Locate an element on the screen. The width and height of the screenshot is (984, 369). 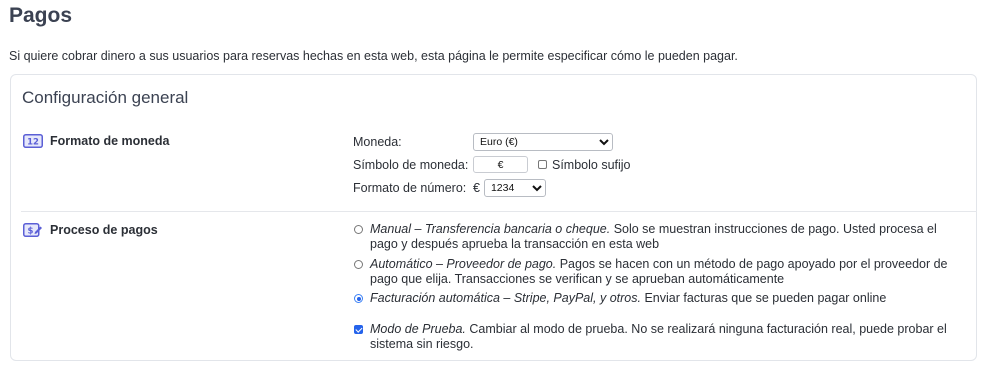
card-title: Configuración general is located at coordinates (105, 97).